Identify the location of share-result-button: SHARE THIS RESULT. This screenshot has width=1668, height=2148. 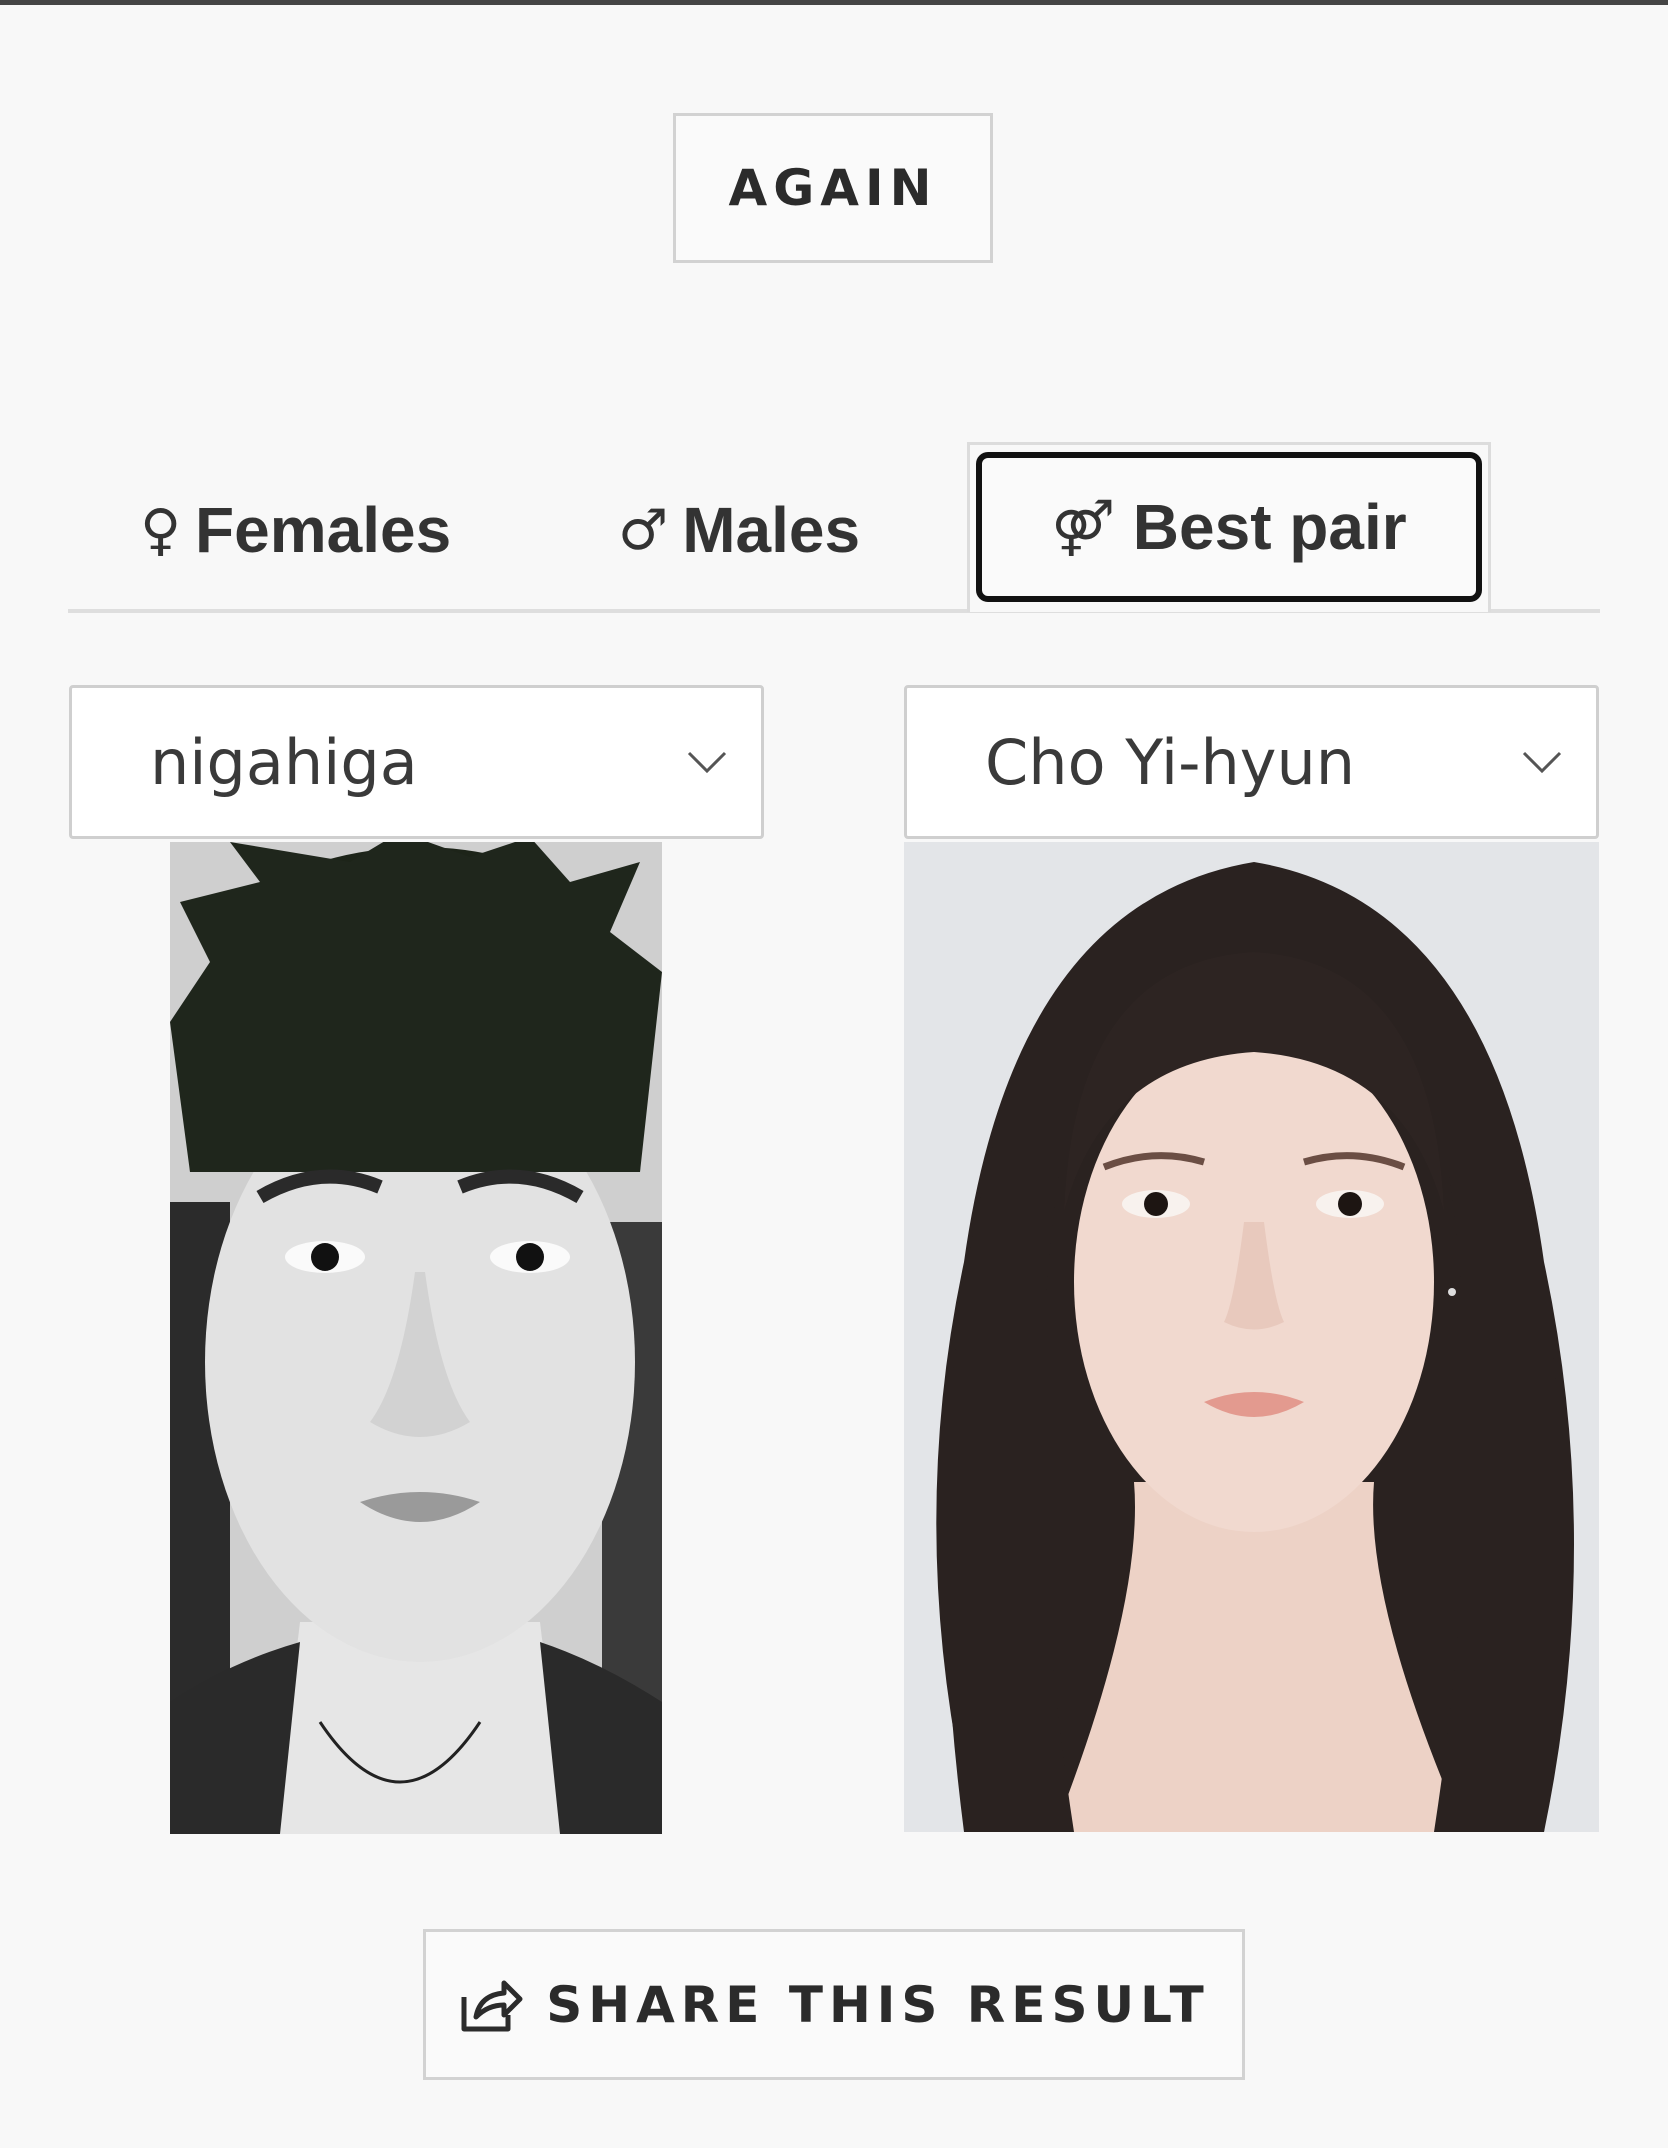
(834, 2004).